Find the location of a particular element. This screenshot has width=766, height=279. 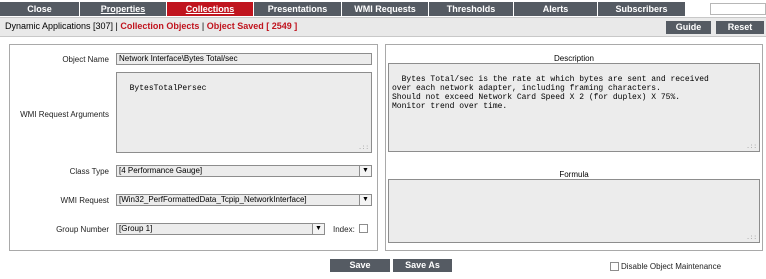

guide-button: Guide is located at coordinates (688, 27).